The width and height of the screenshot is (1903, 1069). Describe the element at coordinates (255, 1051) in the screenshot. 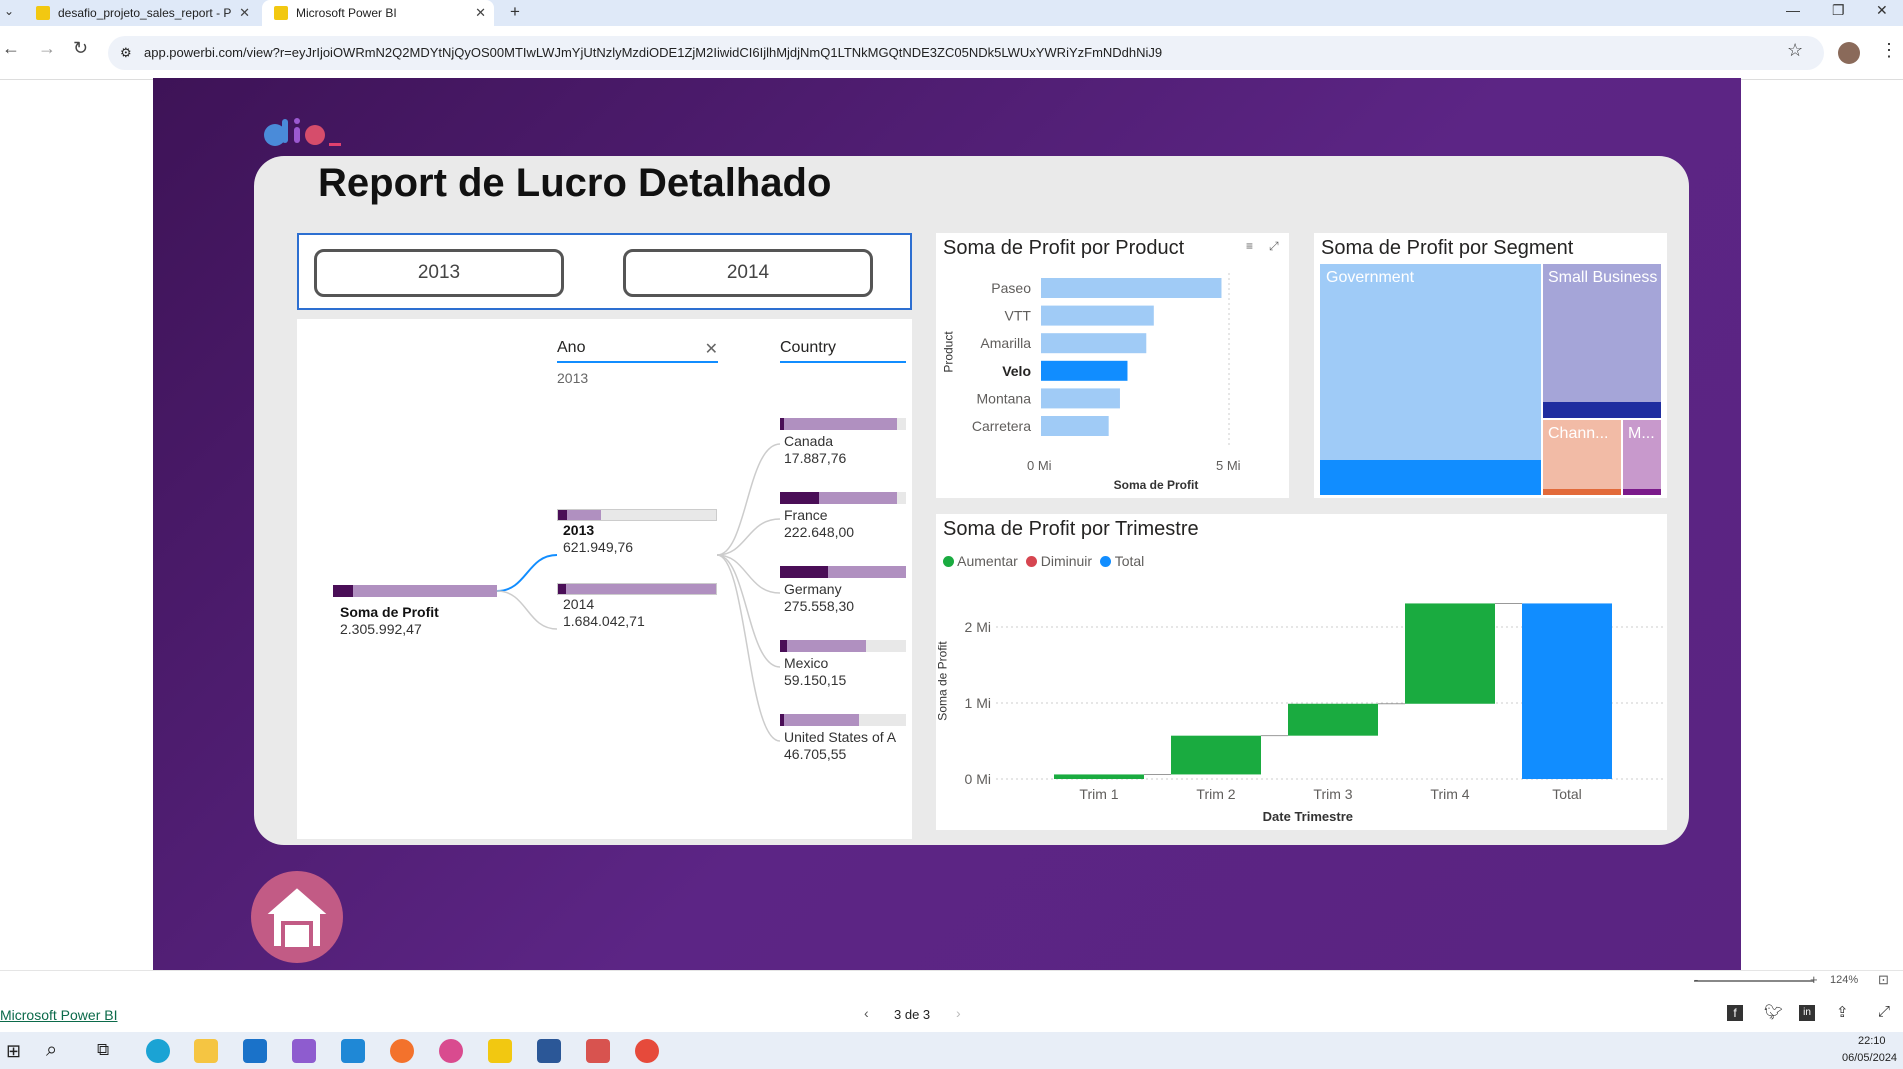

I see `mail-icon` at that location.